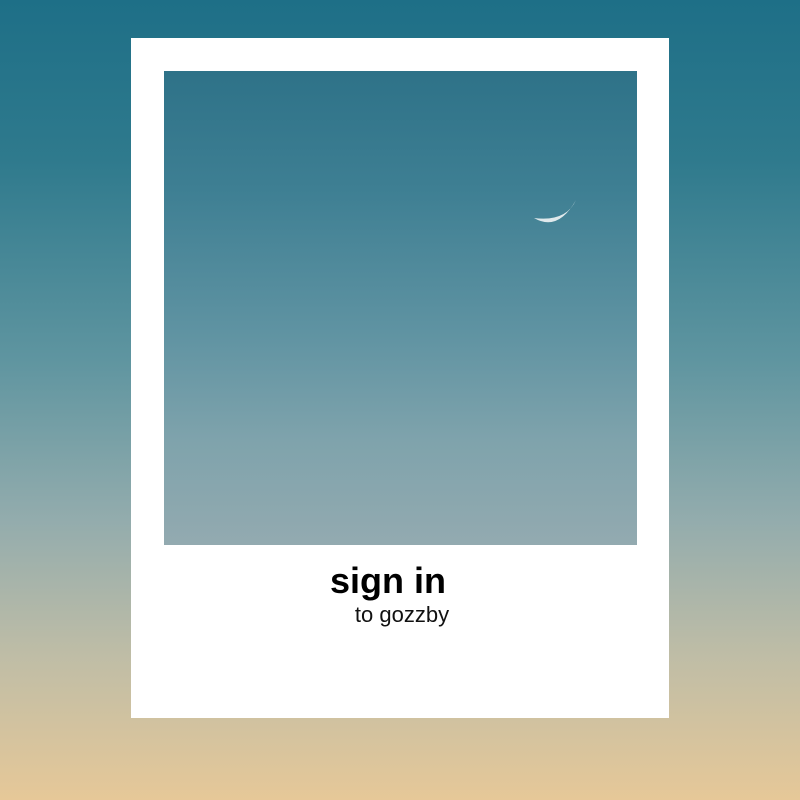 This screenshot has height=800, width=800. I want to click on sign-in-title: sign in, so click(388, 580).